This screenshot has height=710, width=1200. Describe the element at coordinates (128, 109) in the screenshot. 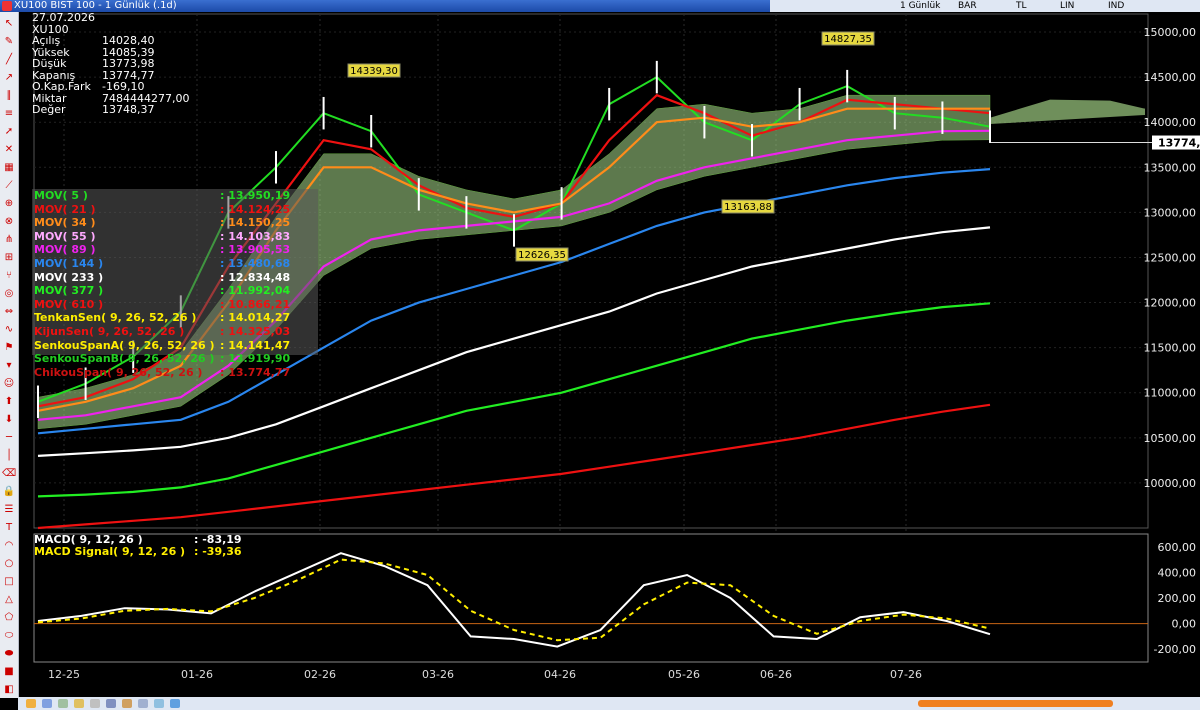

I see `info-value: 13748,37` at that location.